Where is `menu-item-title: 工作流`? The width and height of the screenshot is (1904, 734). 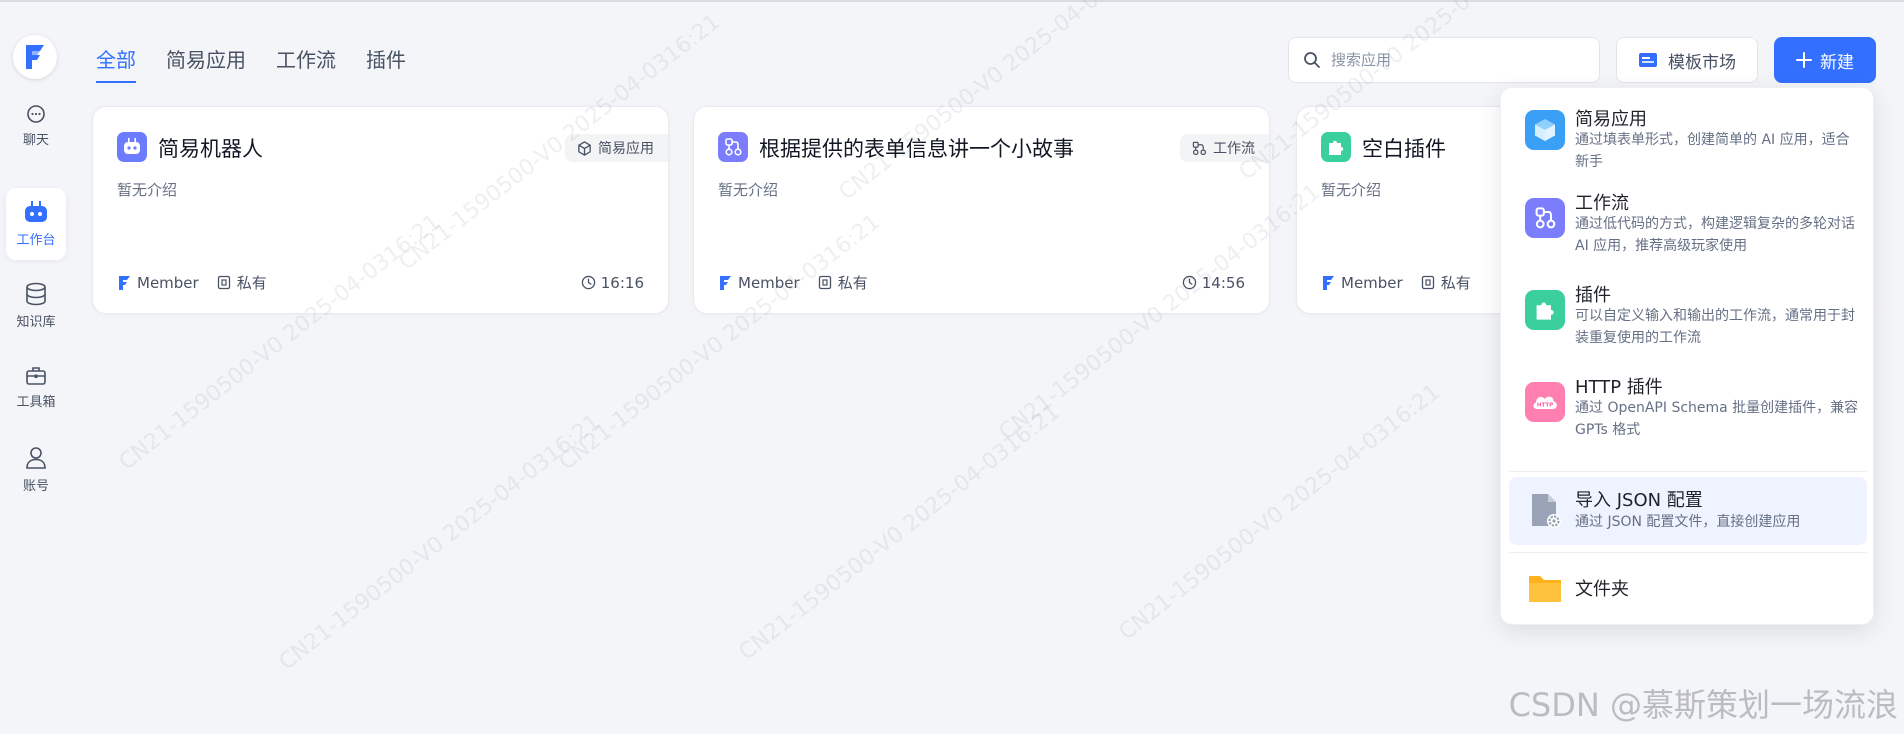 menu-item-title: 工作流 is located at coordinates (1602, 203).